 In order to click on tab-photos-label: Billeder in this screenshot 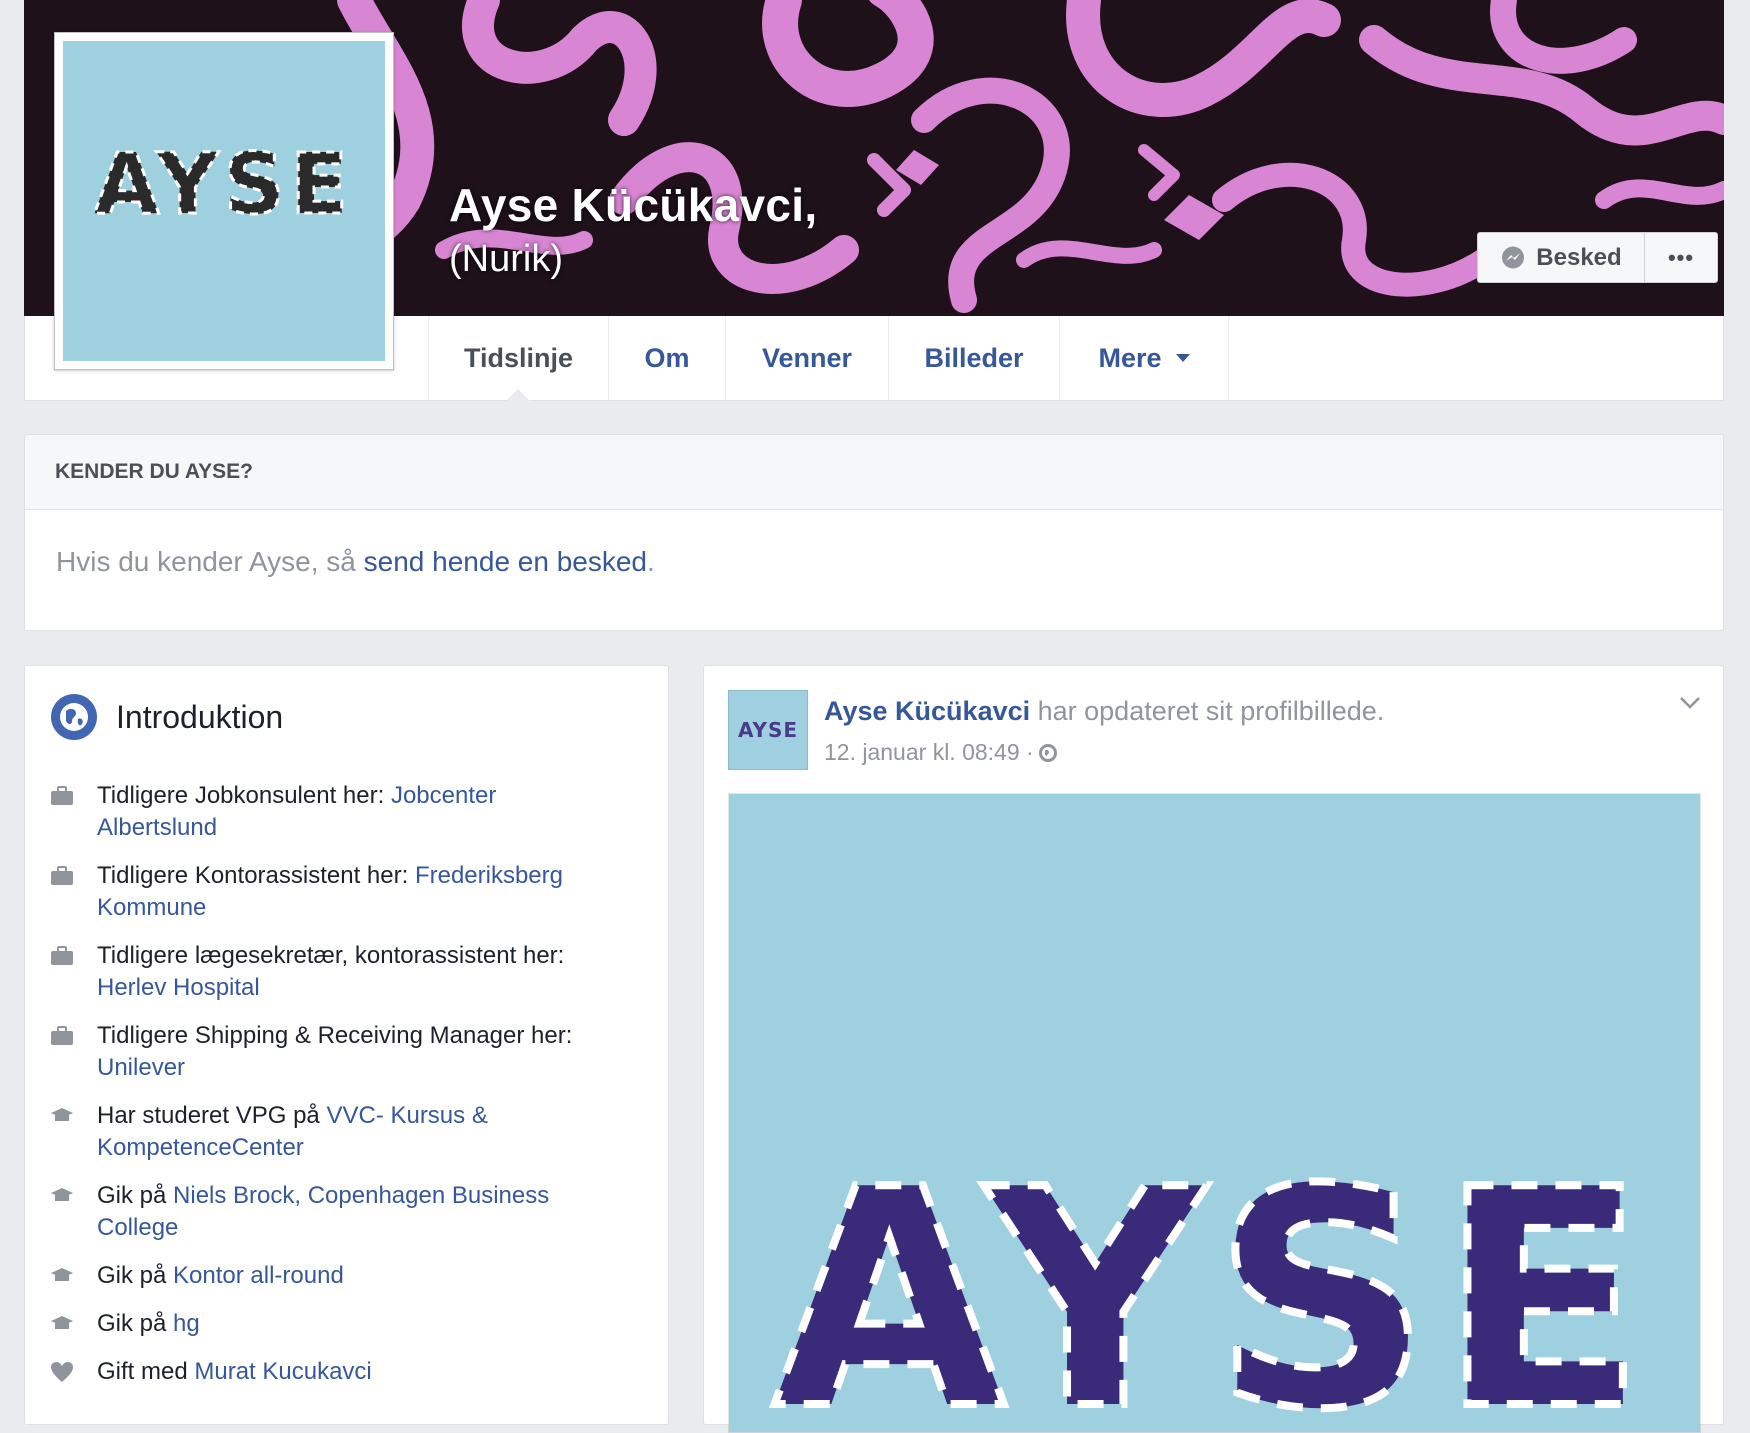, I will do `click(974, 357)`.